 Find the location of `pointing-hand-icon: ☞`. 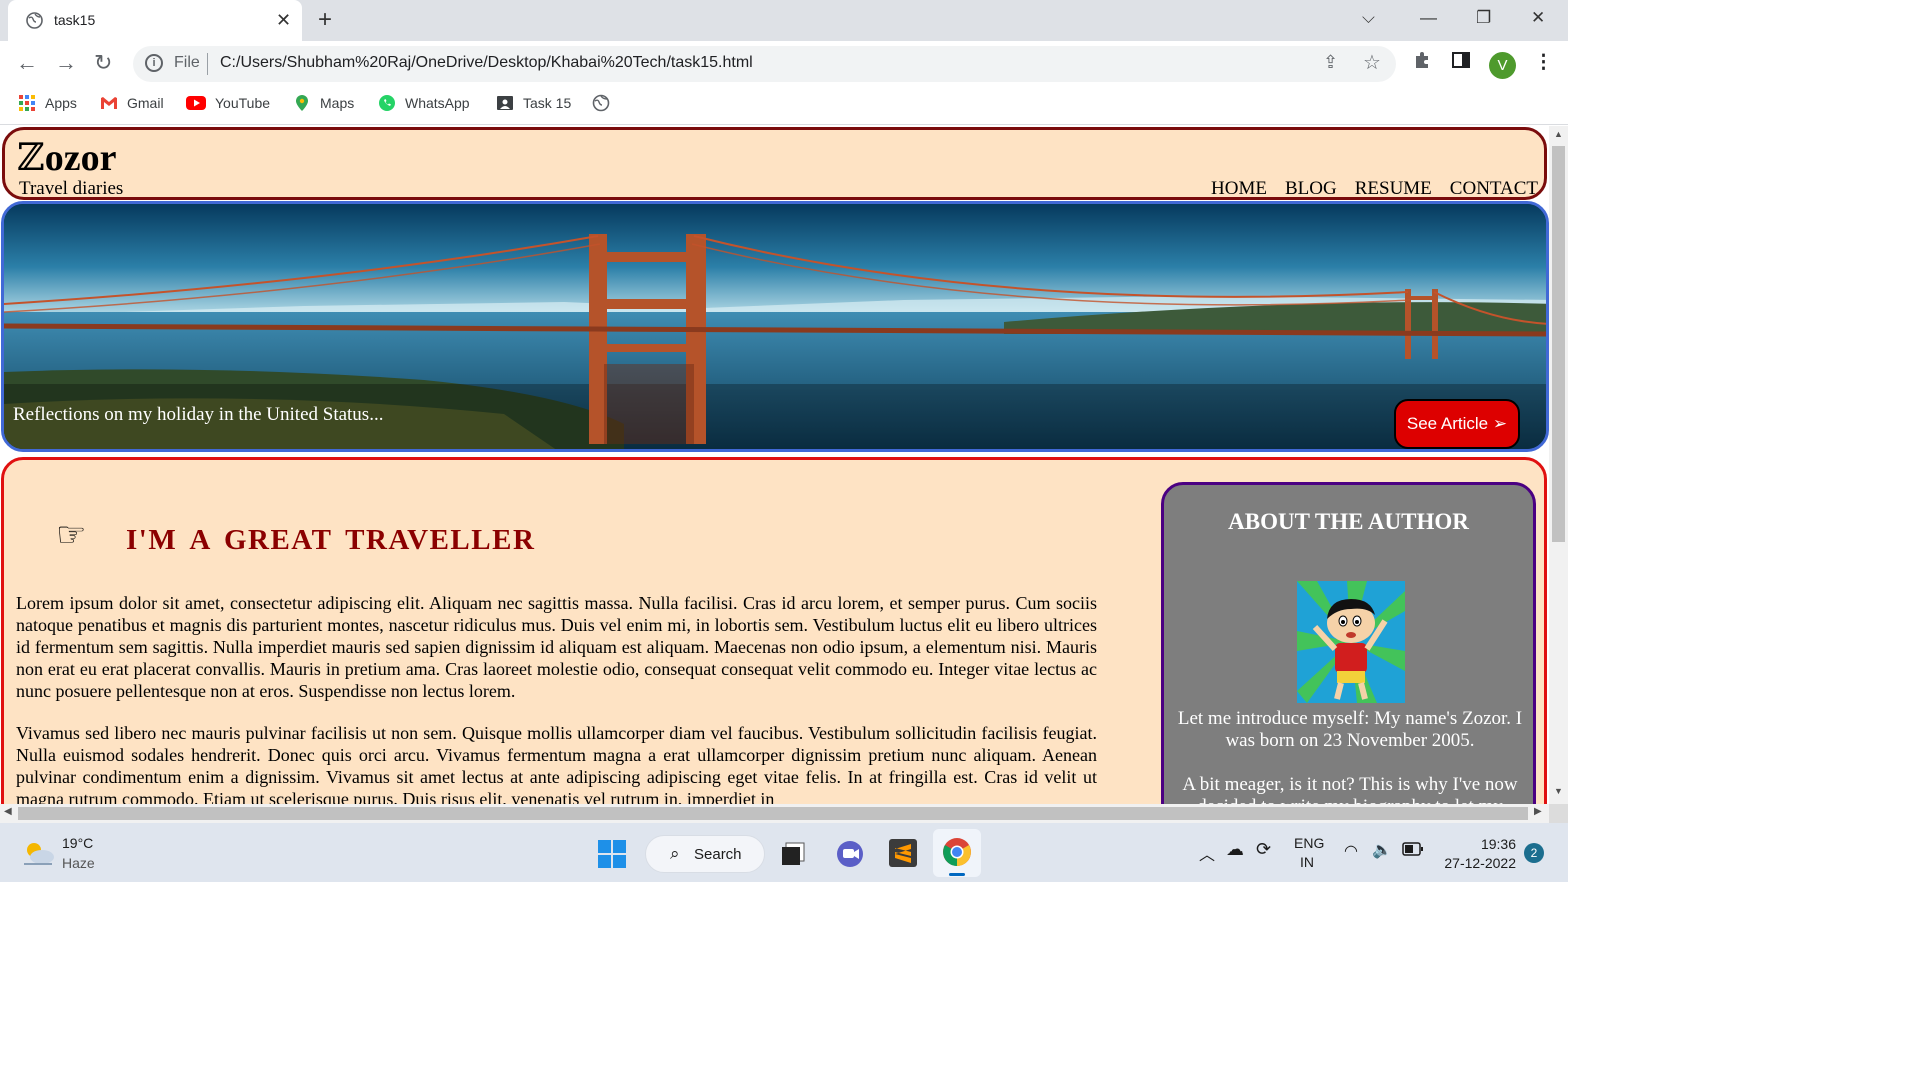

pointing-hand-icon: ☞ is located at coordinates (71, 535).